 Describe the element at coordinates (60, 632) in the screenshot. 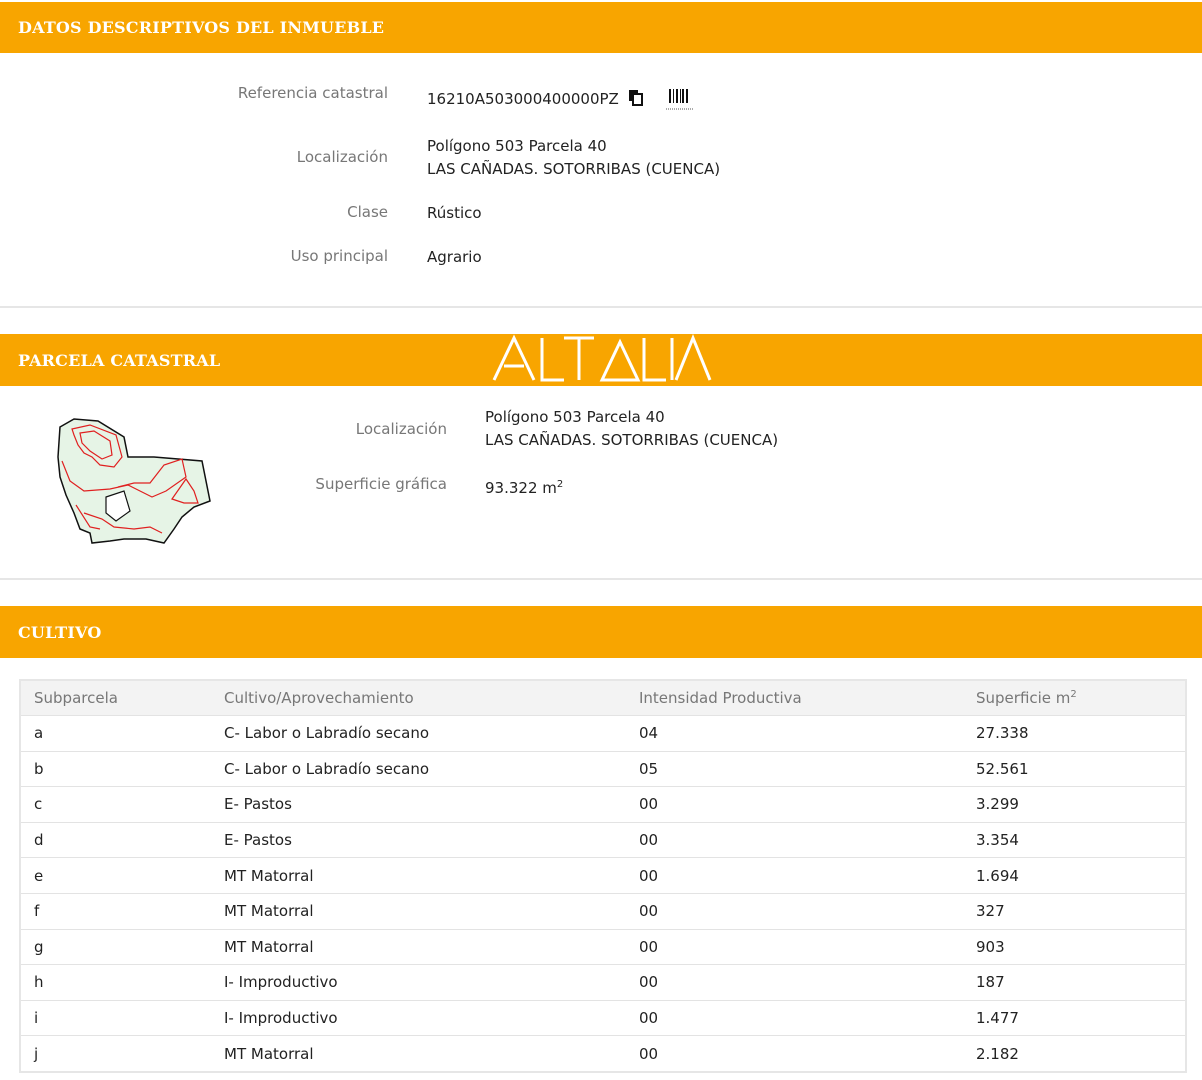

I see `section-title-cultivo: CULTIVO` at that location.